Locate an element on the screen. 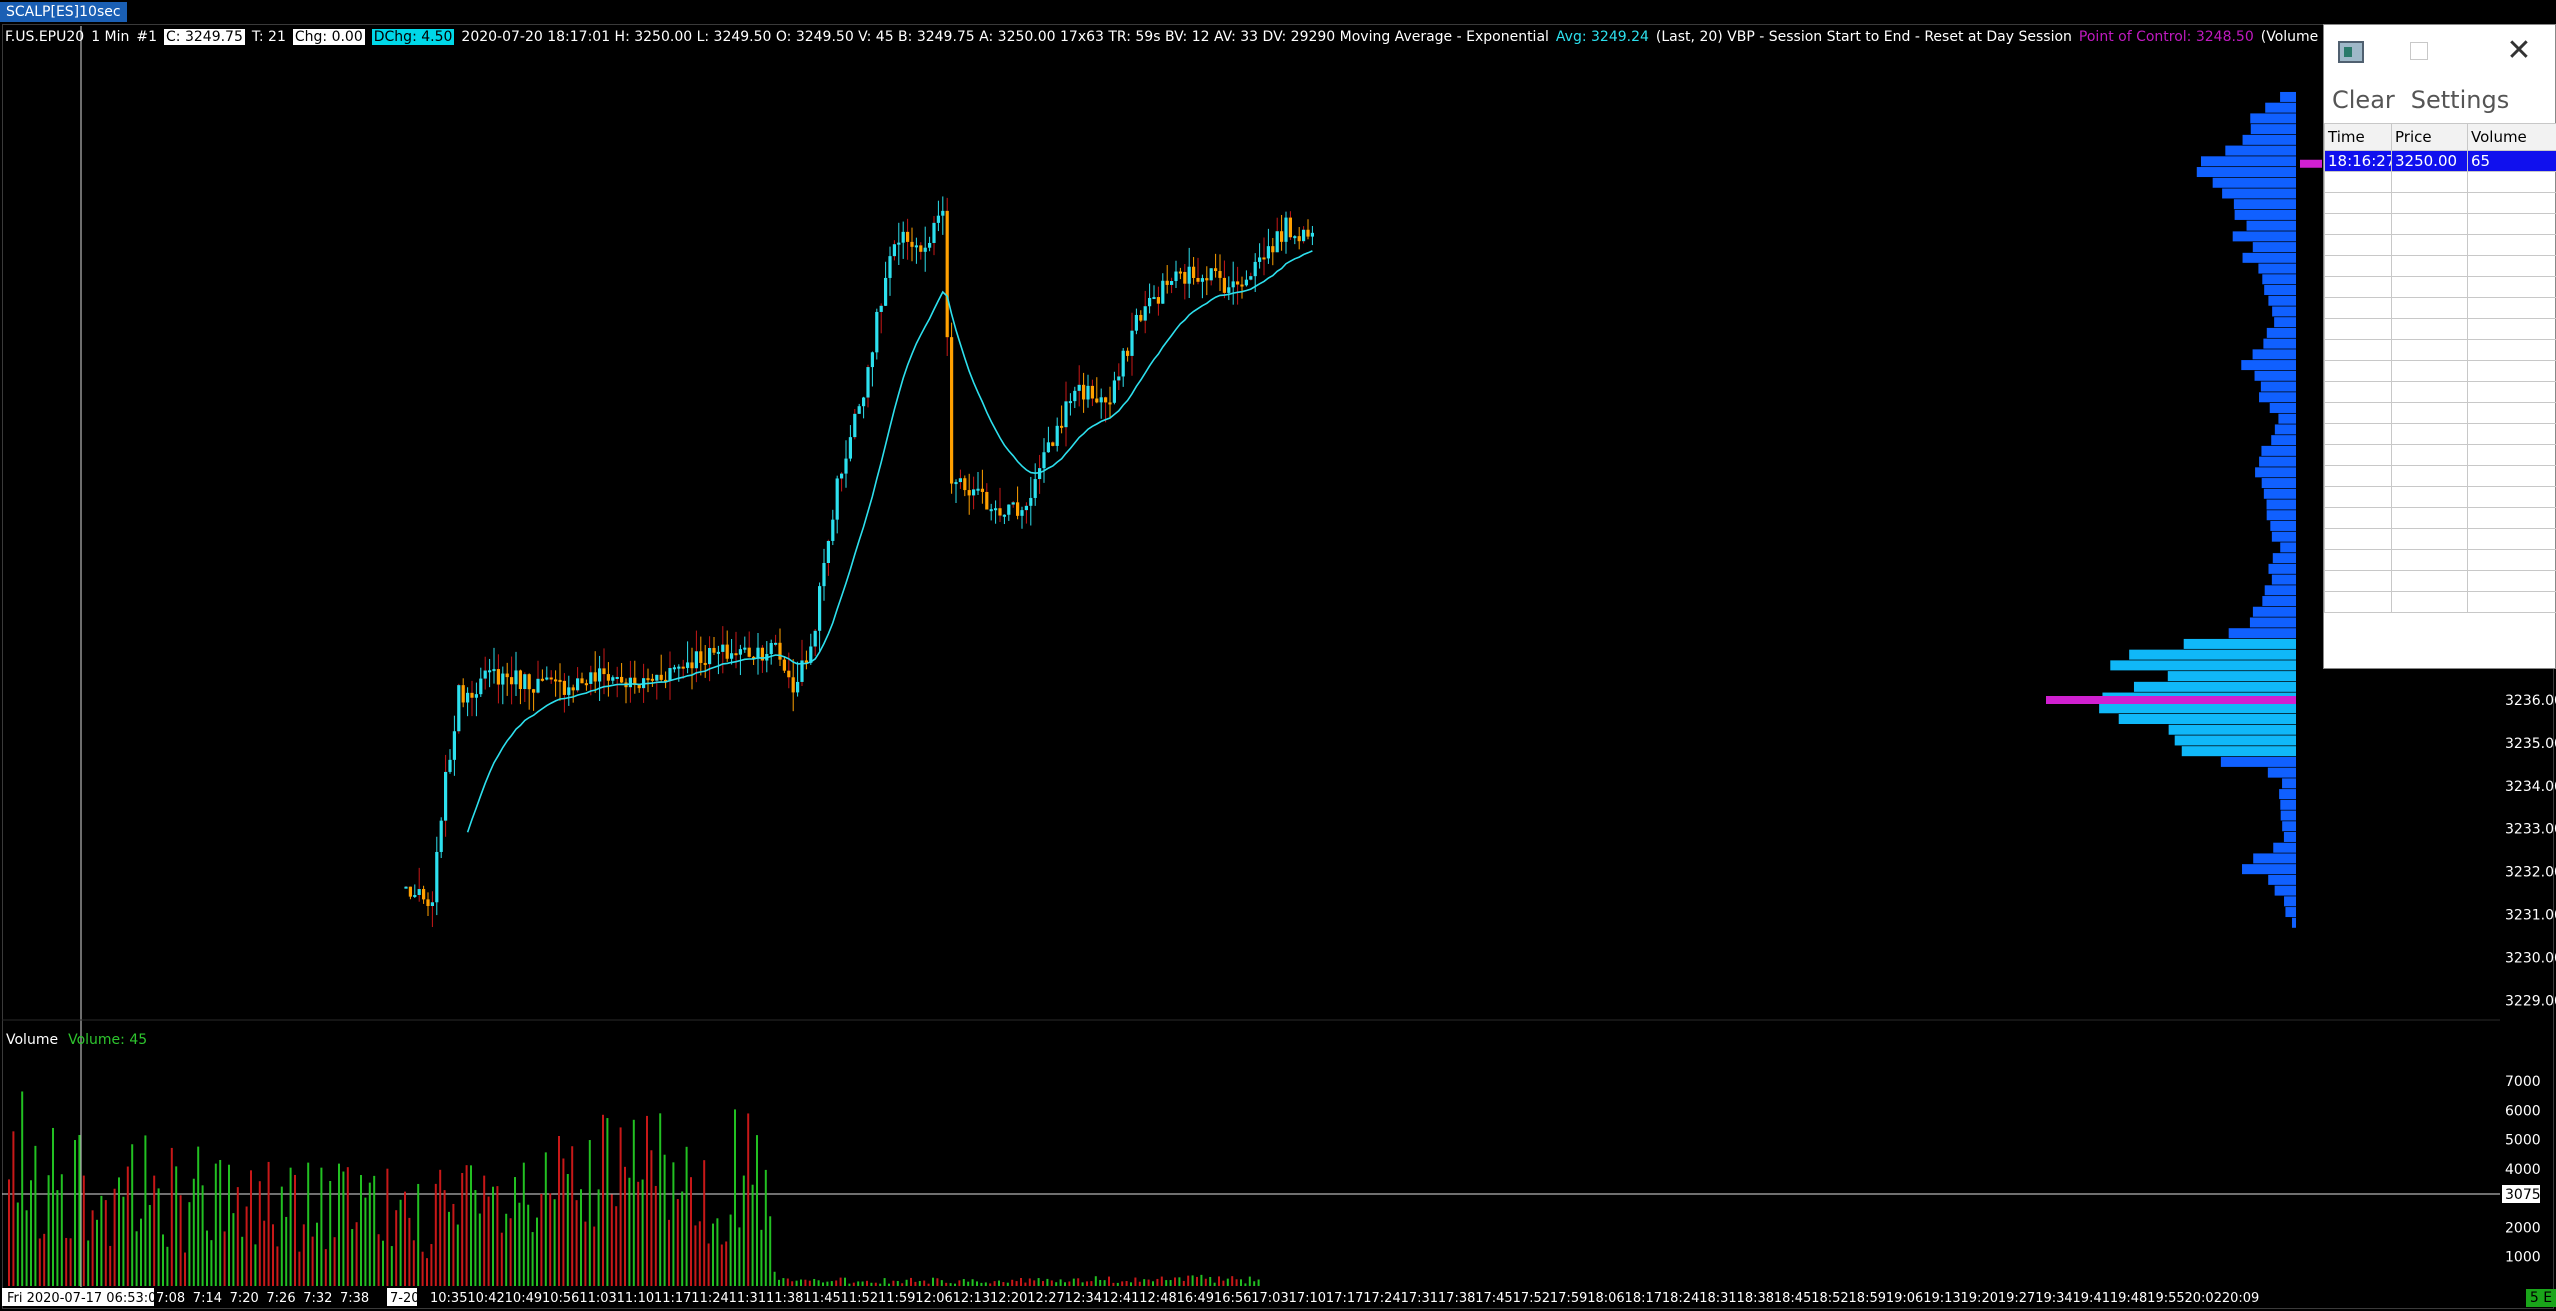 The image size is (2556, 1311). time-sales-titlebar: ✕ is located at coordinates (2439, 51).